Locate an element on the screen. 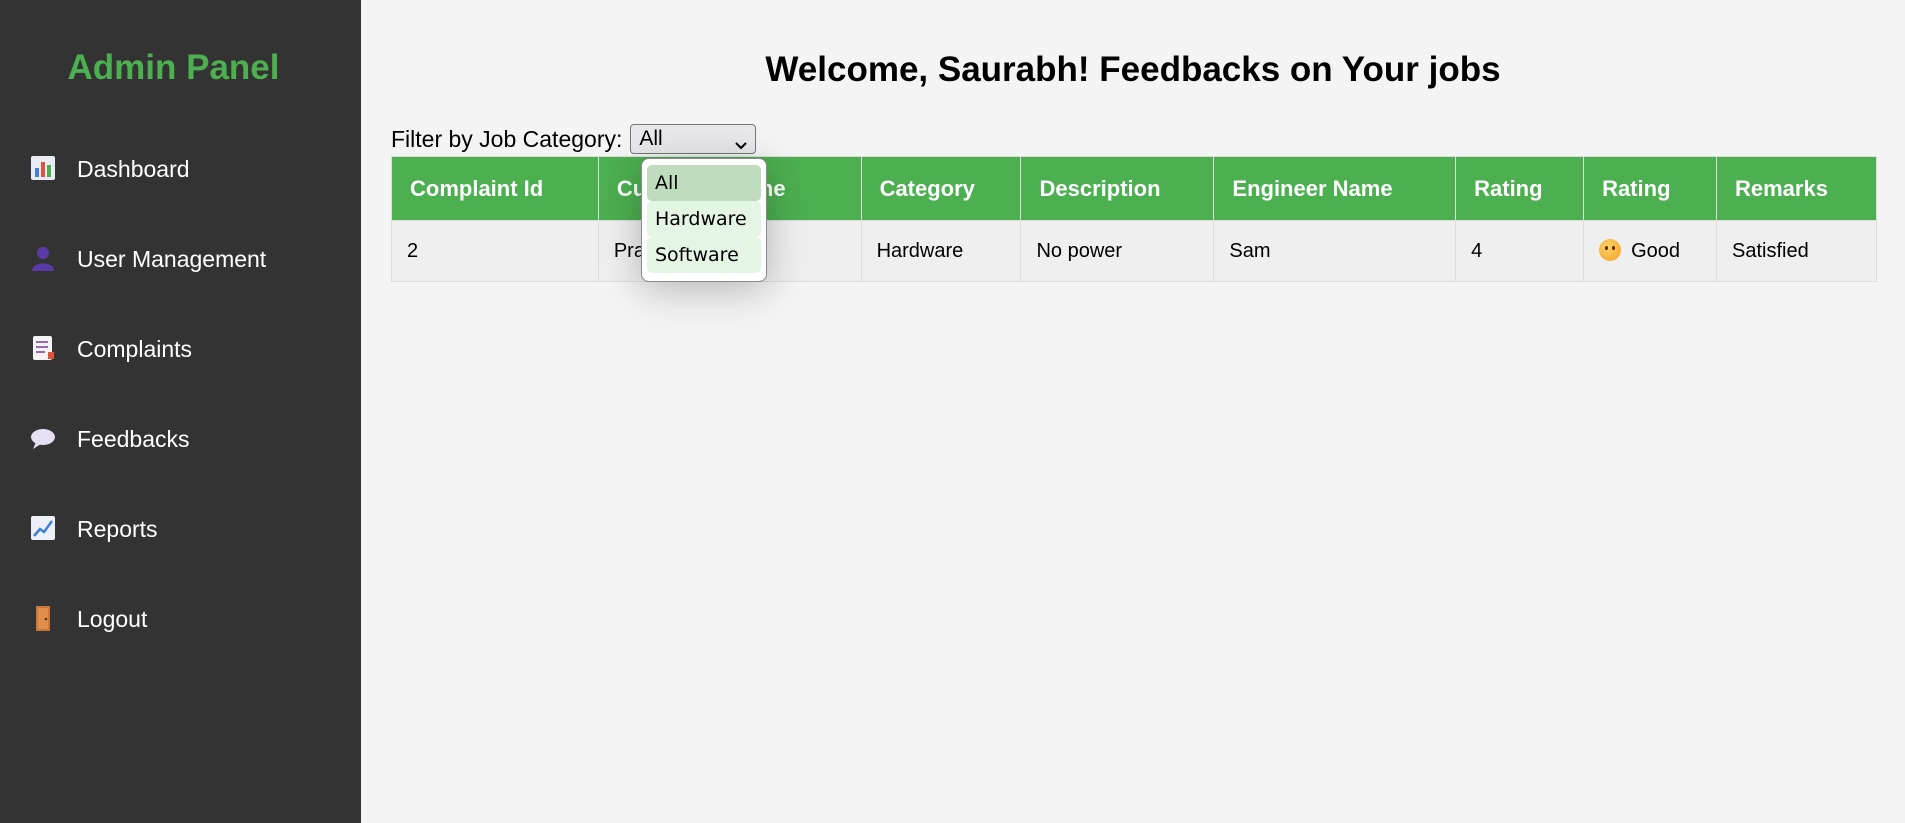 This screenshot has height=823, width=1905. sidebar-item-label: User Management is located at coordinates (172, 259).